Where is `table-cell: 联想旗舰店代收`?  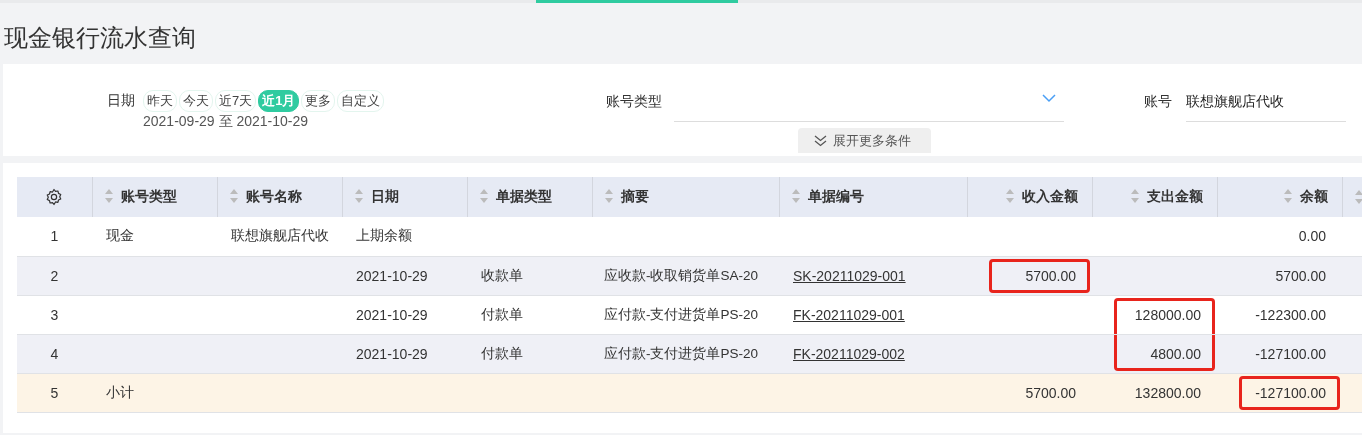 table-cell: 联想旗舰店代收 is located at coordinates (279, 236).